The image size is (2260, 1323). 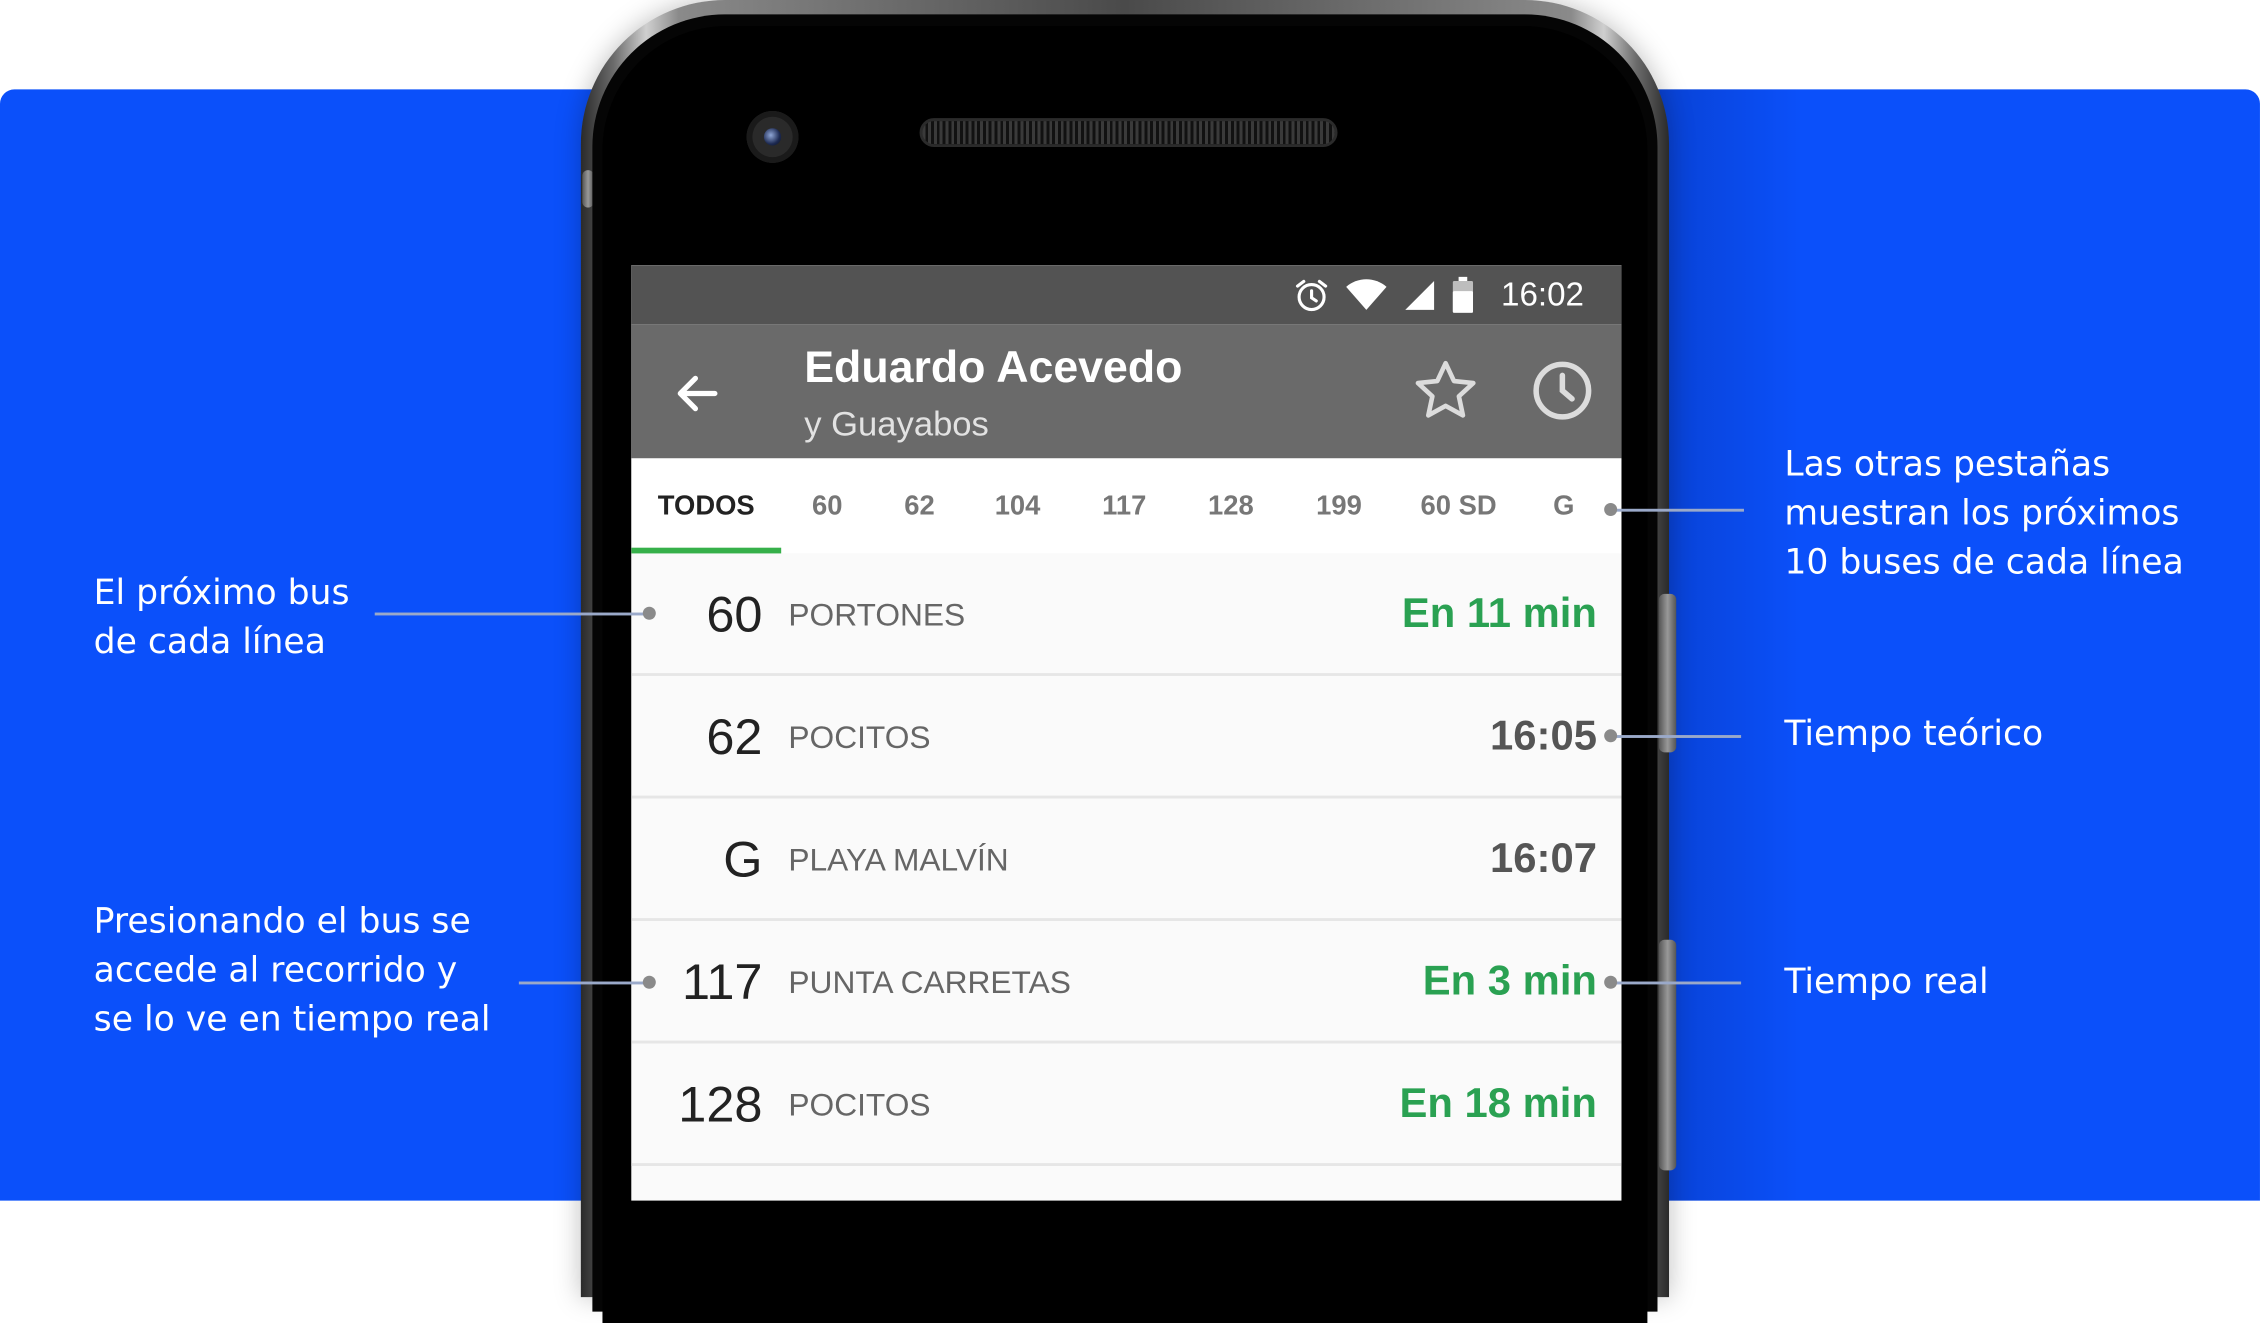 I want to click on earpiece-speaker, so click(x=1128, y=133).